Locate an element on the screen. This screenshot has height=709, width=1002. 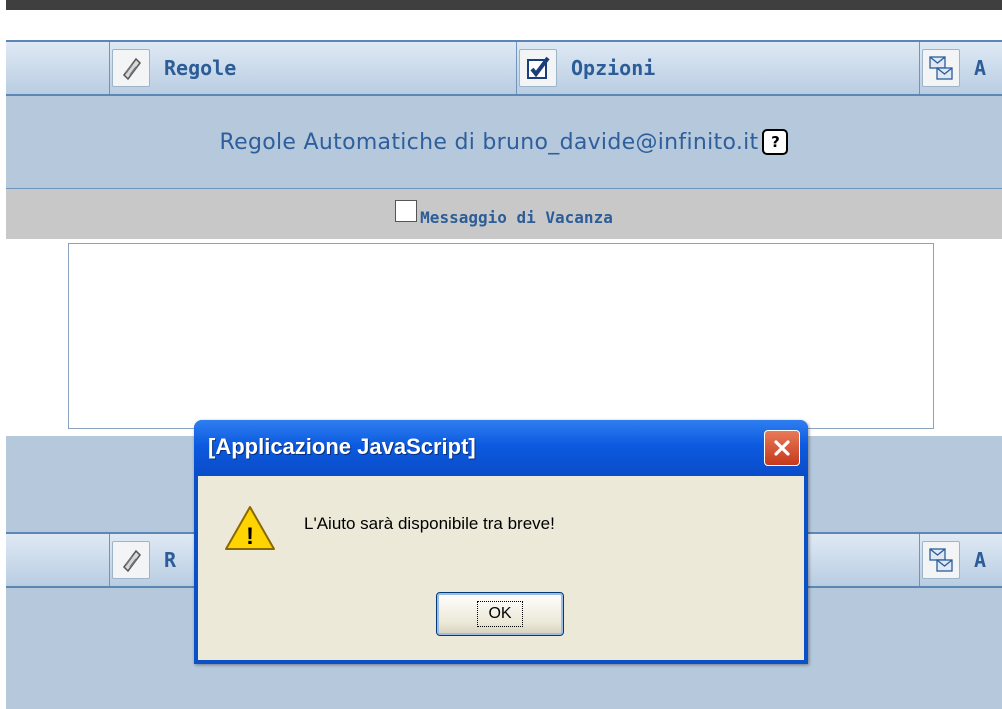
top-bar is located at coordinates (504, 5).